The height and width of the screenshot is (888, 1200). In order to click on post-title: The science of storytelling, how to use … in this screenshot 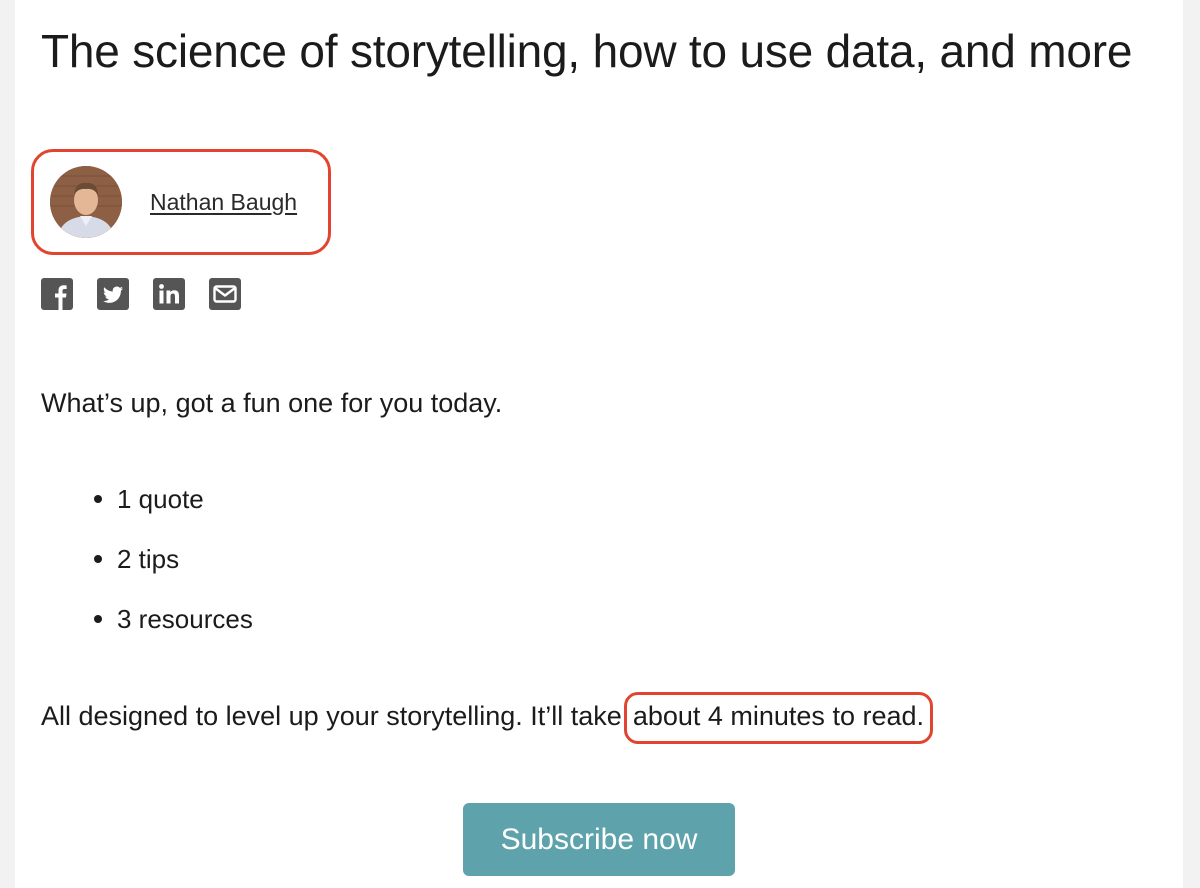, I will do `click(587, 51)`.